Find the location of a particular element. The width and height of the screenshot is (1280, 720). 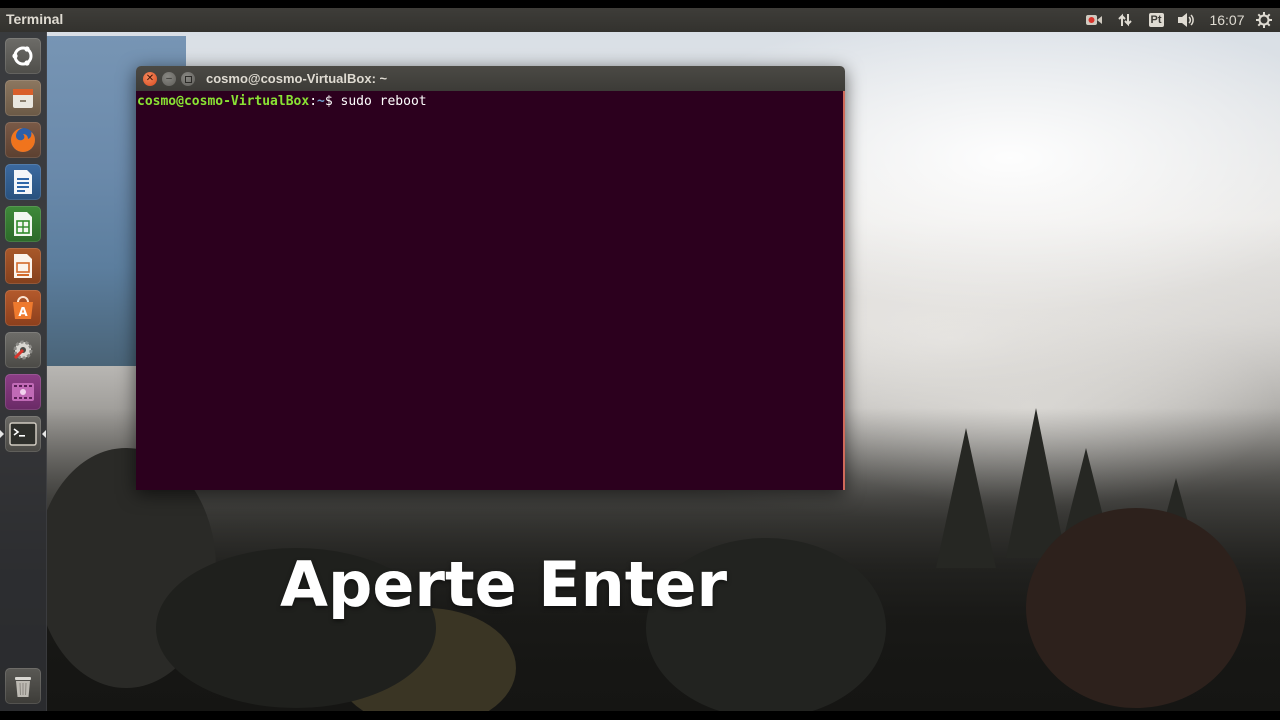

ubuntu-logo-icon is located at coordinates (22, 56).